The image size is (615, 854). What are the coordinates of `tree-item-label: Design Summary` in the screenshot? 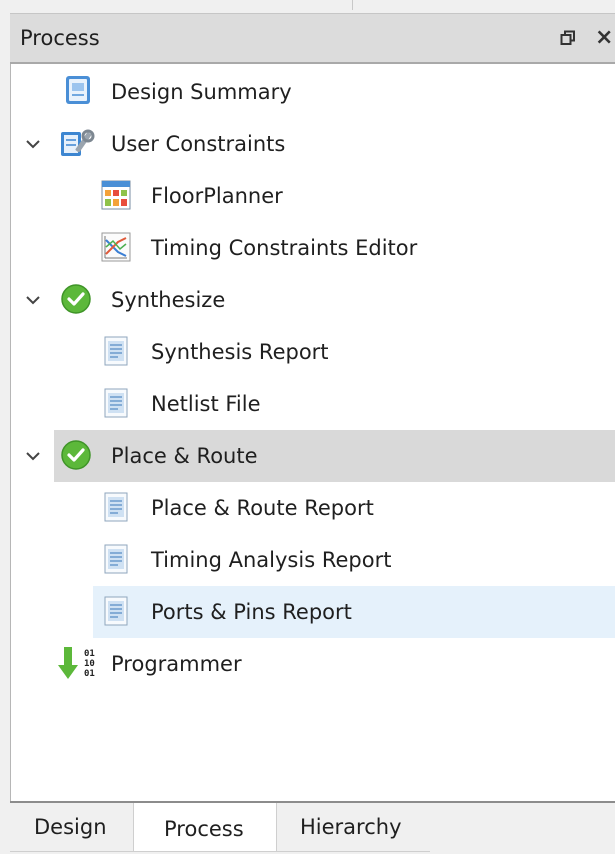 It's located at (201, 92).